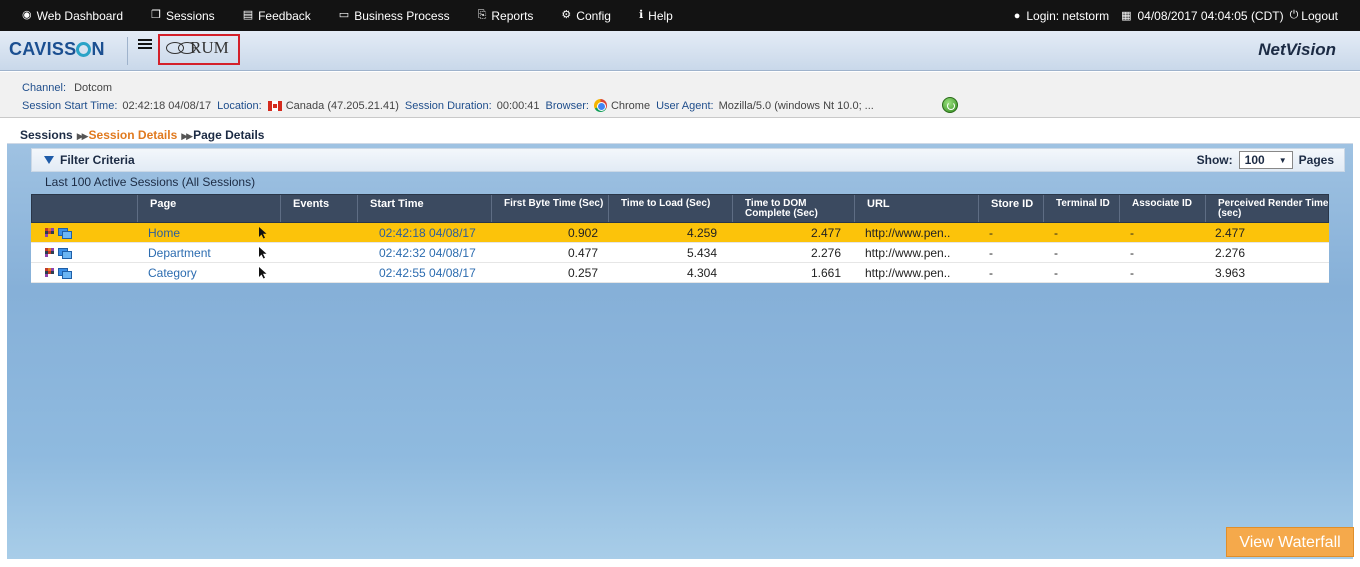  Describe the element at coordinates (167, 105) in the screenshot. I see `start-time-value: 02:42:18 04/08/17` at that location.